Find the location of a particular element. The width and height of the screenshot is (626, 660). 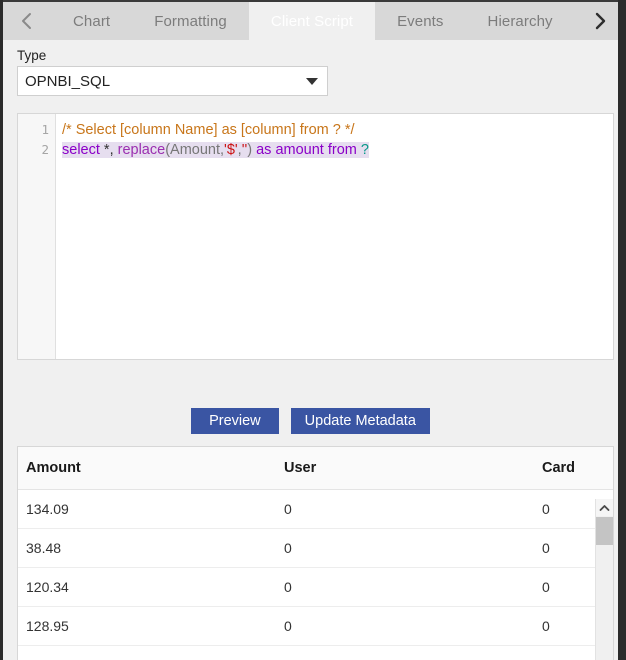

tab-chart: Chart is located at coordinates (92, 21).